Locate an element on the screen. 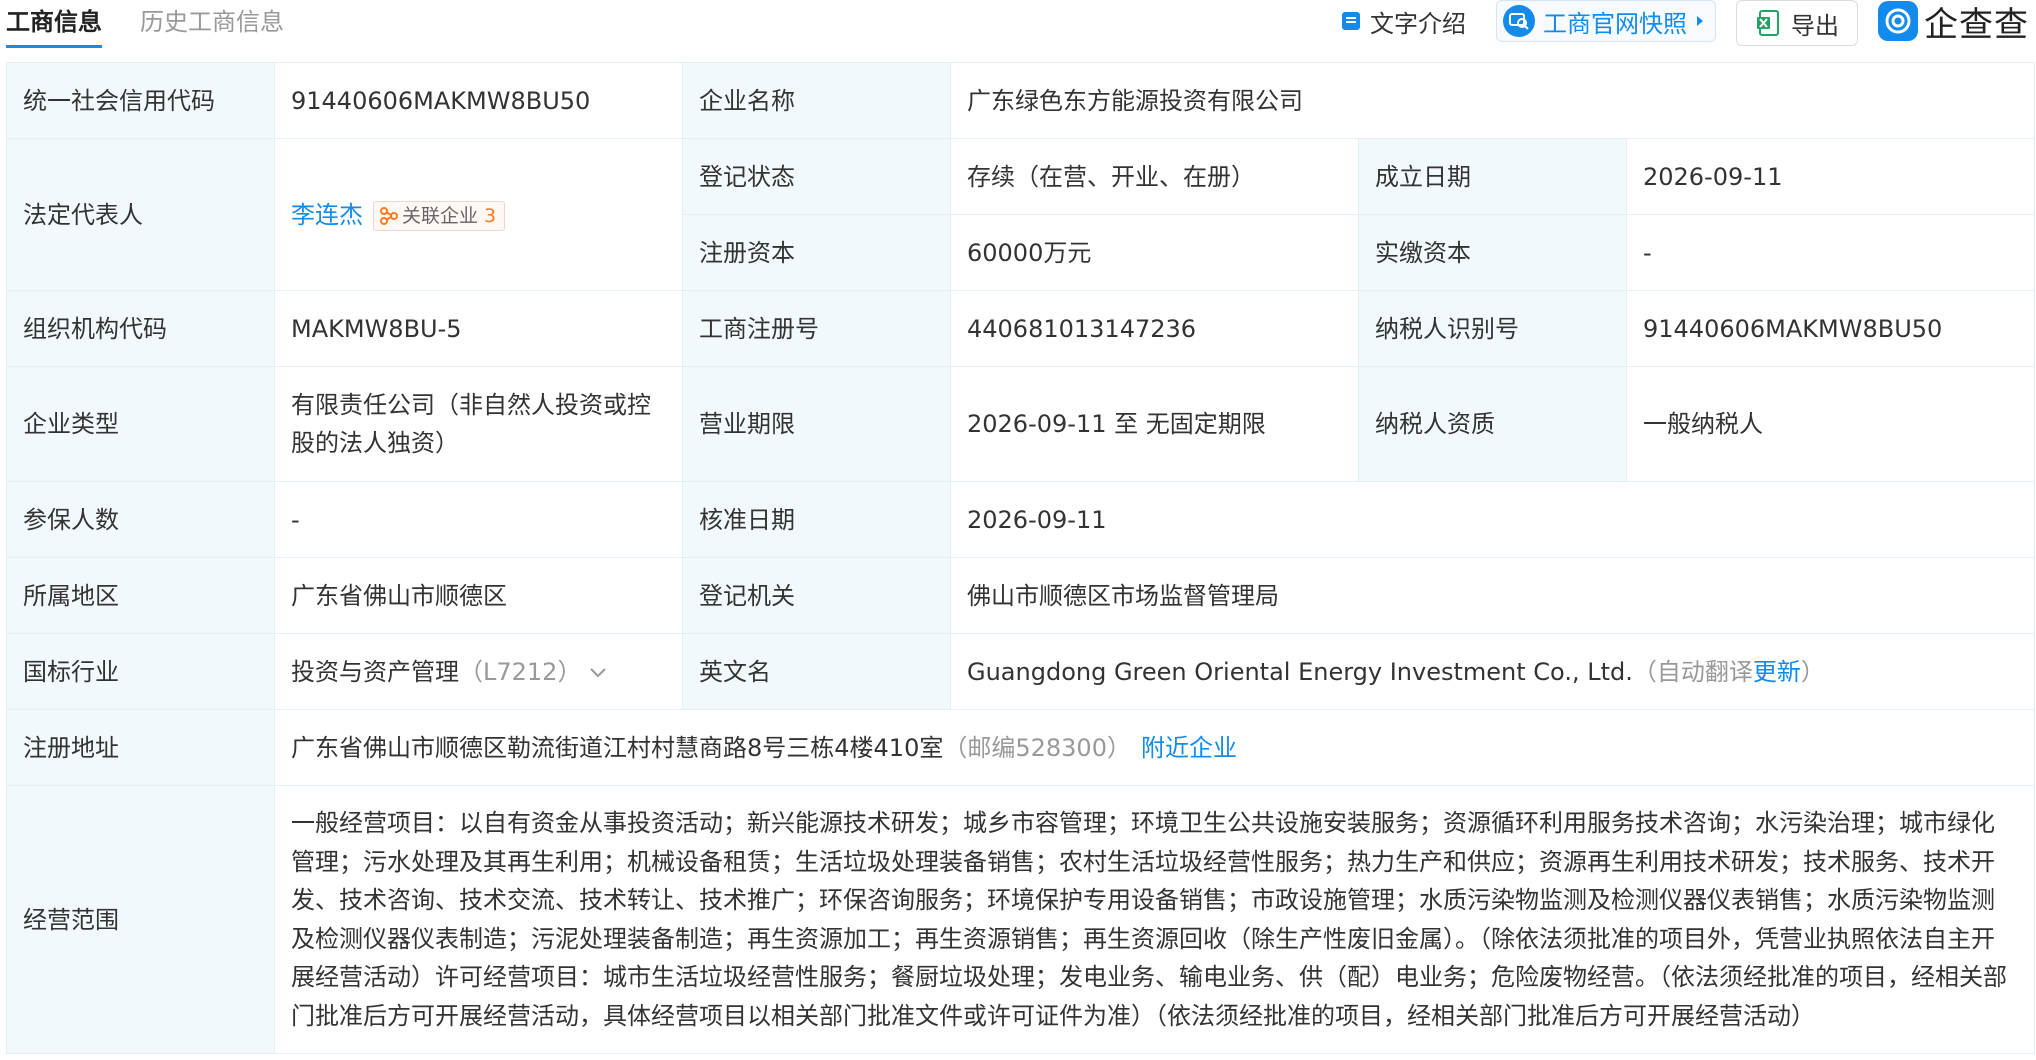  english-name-label: 英文名 is located at coordinates (816, 671).